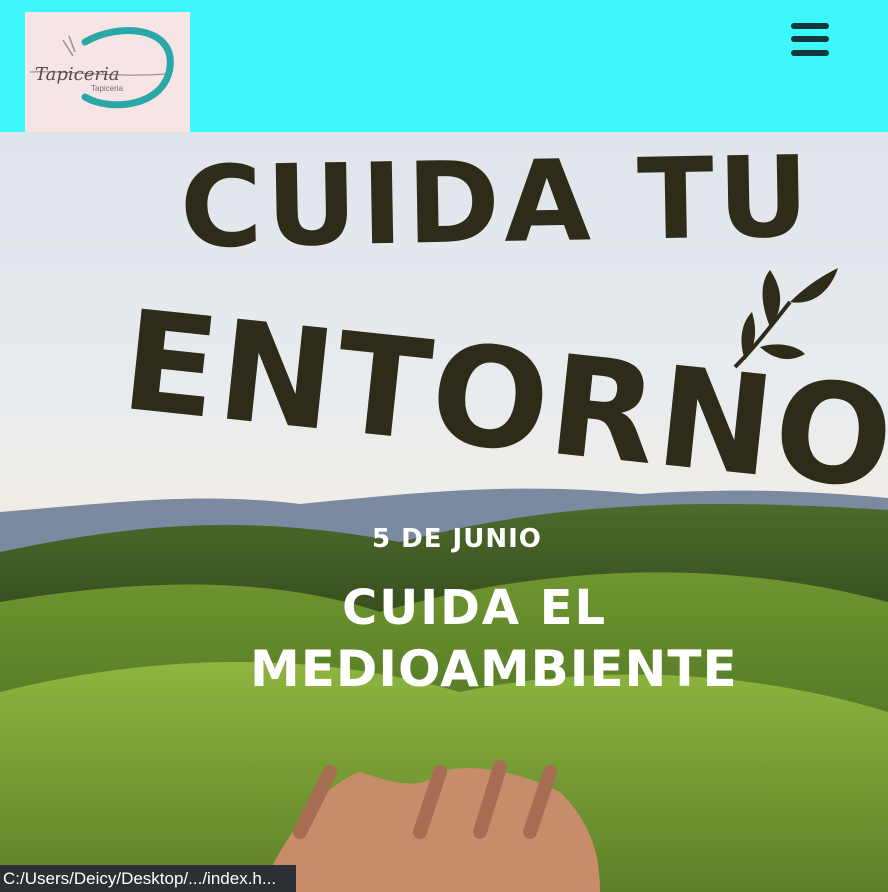 The image size is (888, 892). What do you see at coordinates (457, 539) in the screenshot?
I see `event-date: 5 de junio` at bounding box center [457, 539].